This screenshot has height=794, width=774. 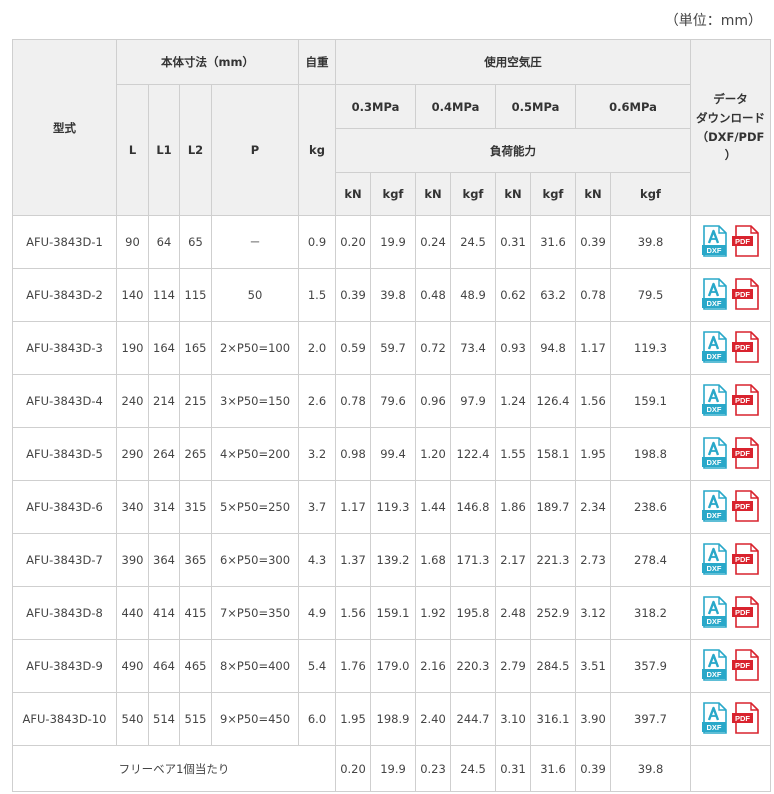 I want to click on load-kn-cell: 0.72, so click(x=433, y=348).